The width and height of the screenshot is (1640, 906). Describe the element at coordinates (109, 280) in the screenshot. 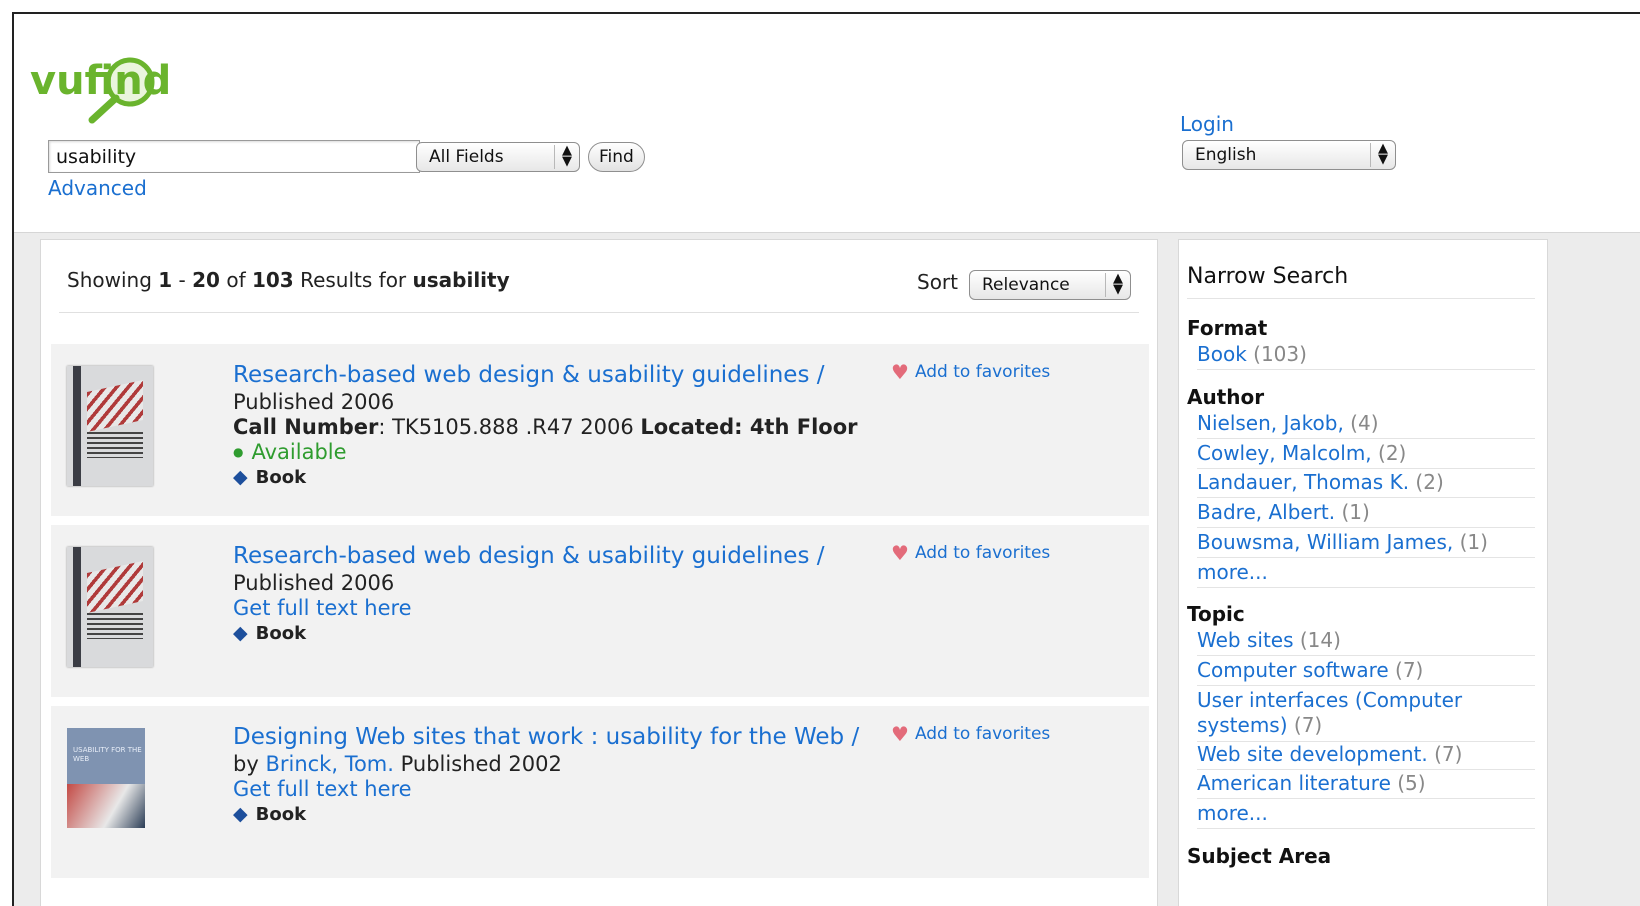

I see `showing-label: Showing` at that location.